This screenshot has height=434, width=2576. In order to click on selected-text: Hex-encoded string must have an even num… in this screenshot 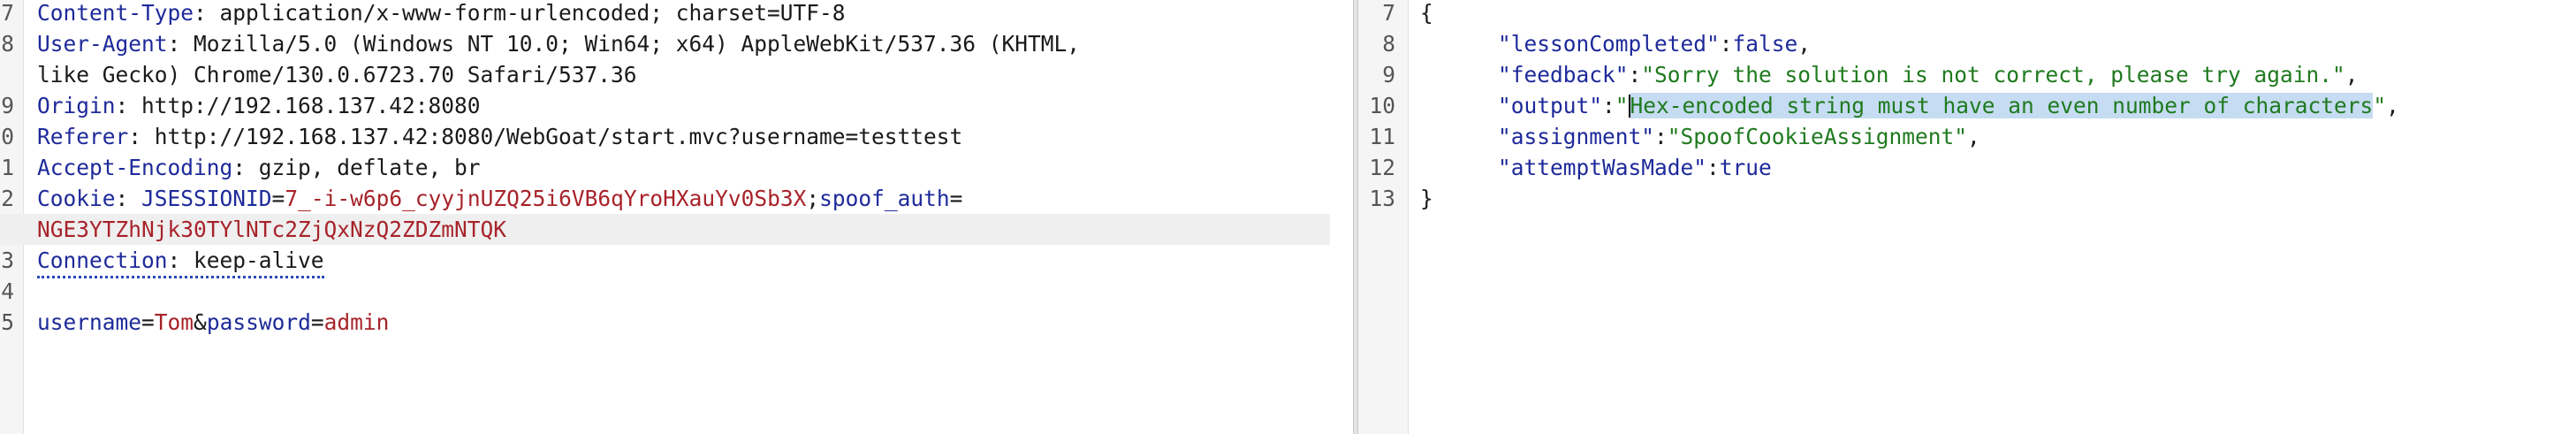, I will do `click(2002, 106)`.